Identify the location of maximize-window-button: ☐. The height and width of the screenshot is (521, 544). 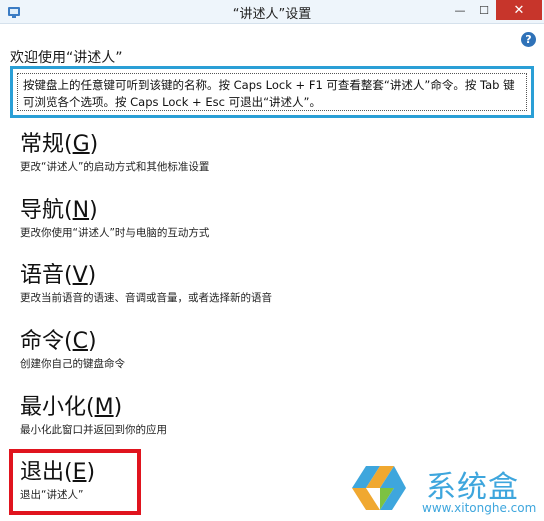
(484, 10).